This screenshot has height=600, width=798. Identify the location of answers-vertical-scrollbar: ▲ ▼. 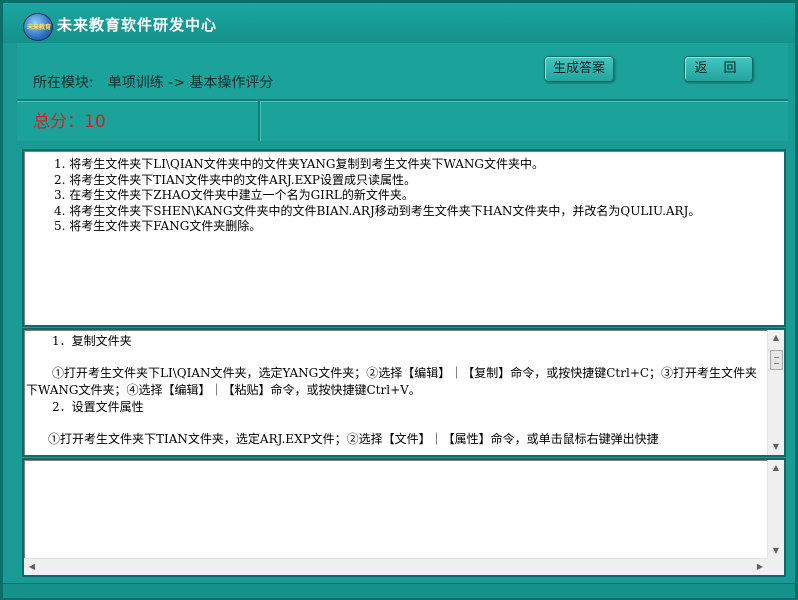
(775, 392).